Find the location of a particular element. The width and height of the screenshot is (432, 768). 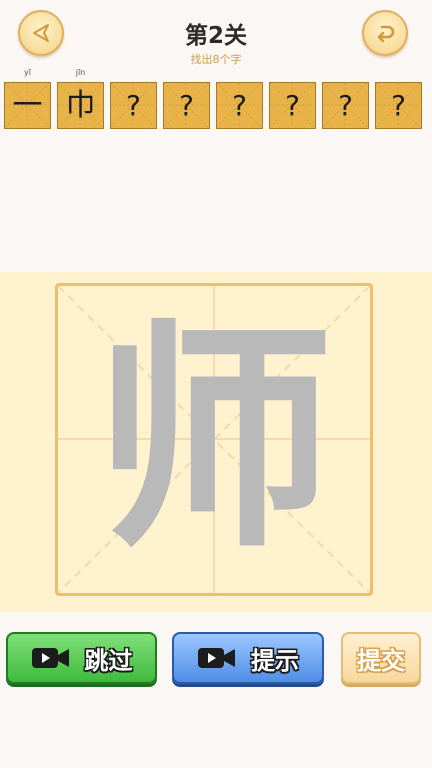

answer-slot: jīn 巾 is located at coordinates (80, 99).